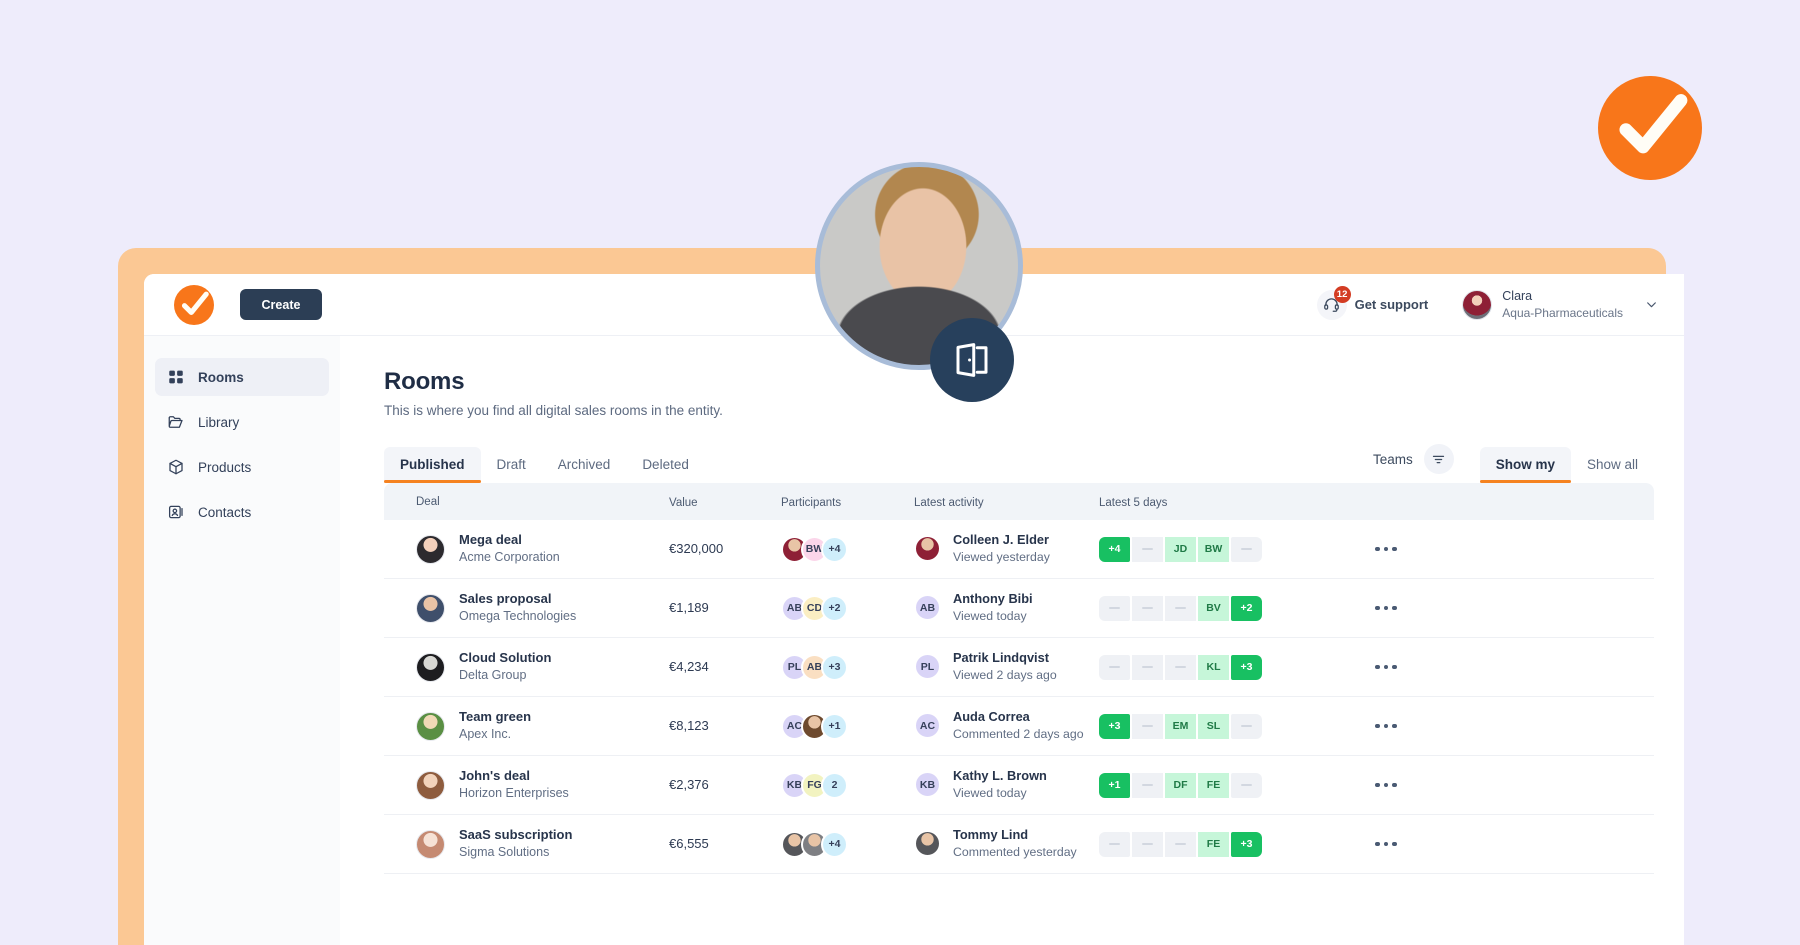 Image resolution: width=1800 pixels, height=945 pixels. I want to click on participant-avatar-group: AC +1, so click(847, 726).